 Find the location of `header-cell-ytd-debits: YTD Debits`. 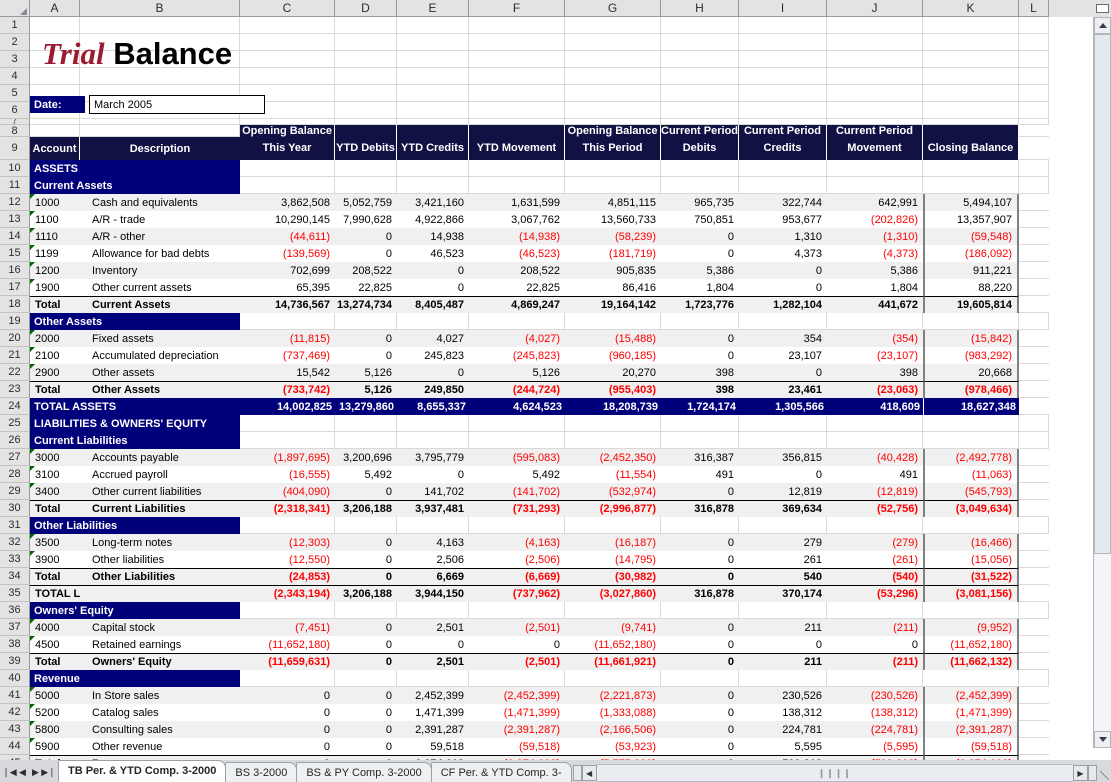

header-cell-ytd-debits: YTD Debits is located at coordinates (366, 148).